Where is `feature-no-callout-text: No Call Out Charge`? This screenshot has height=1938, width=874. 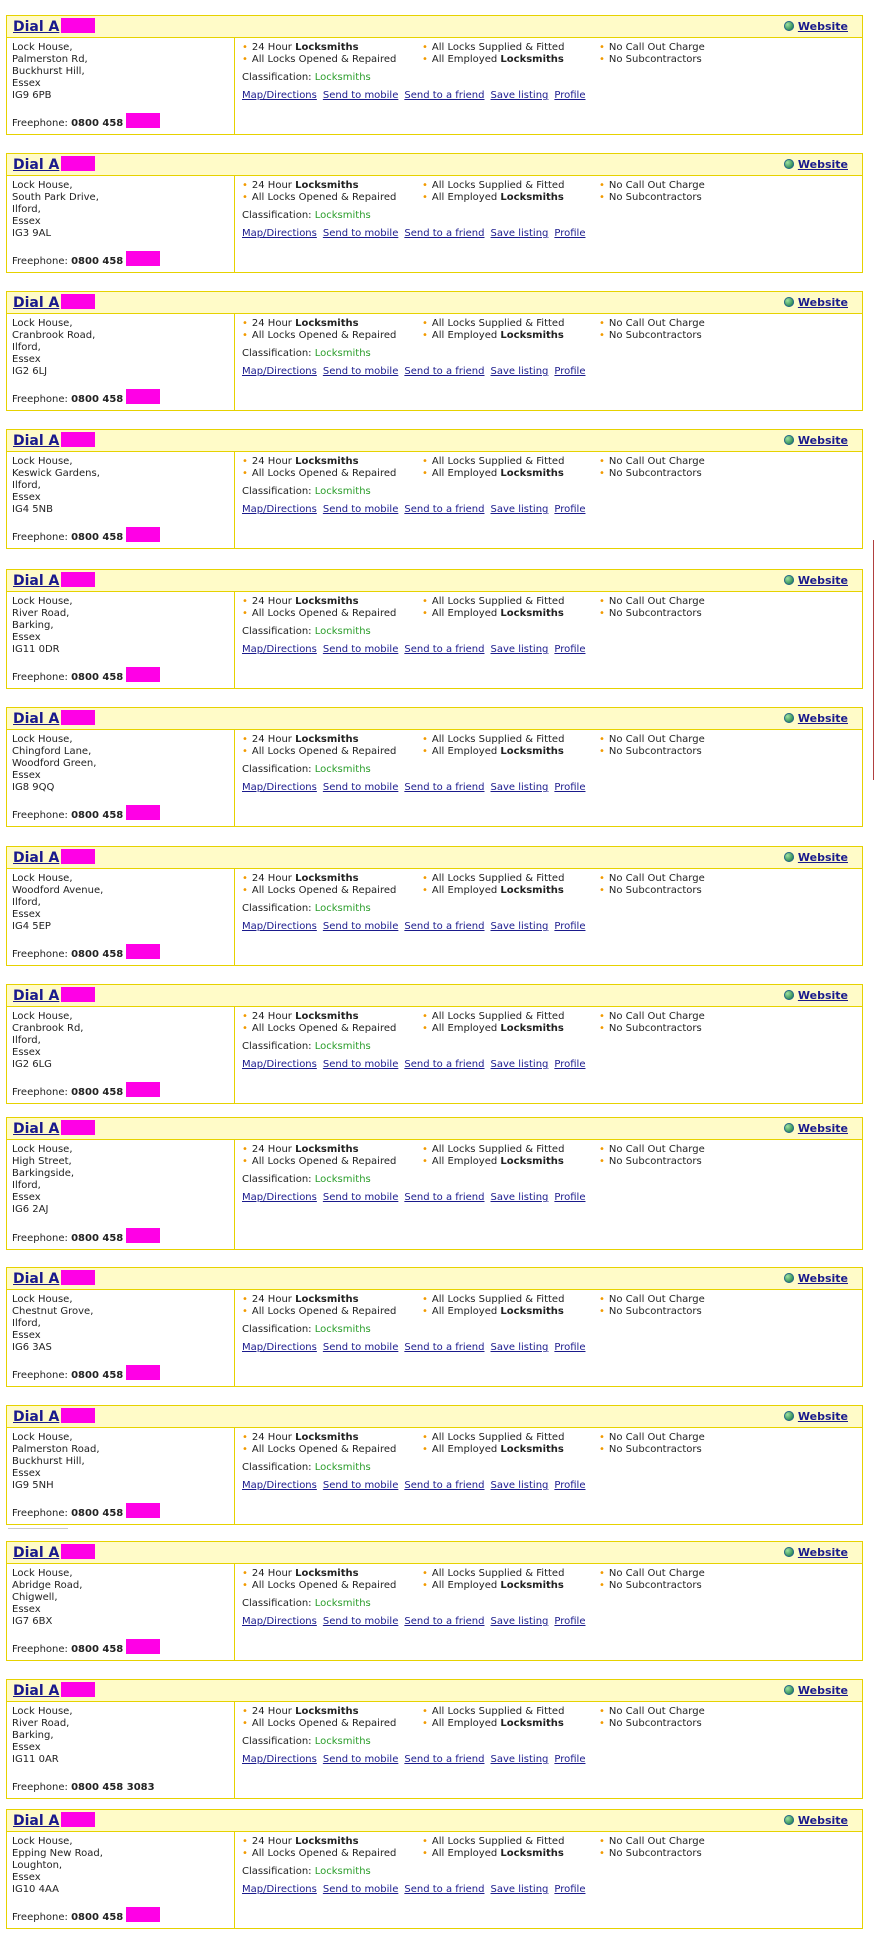 feature-no-callout-text: No Call Out Charge is located at coordinates (656, 1016).